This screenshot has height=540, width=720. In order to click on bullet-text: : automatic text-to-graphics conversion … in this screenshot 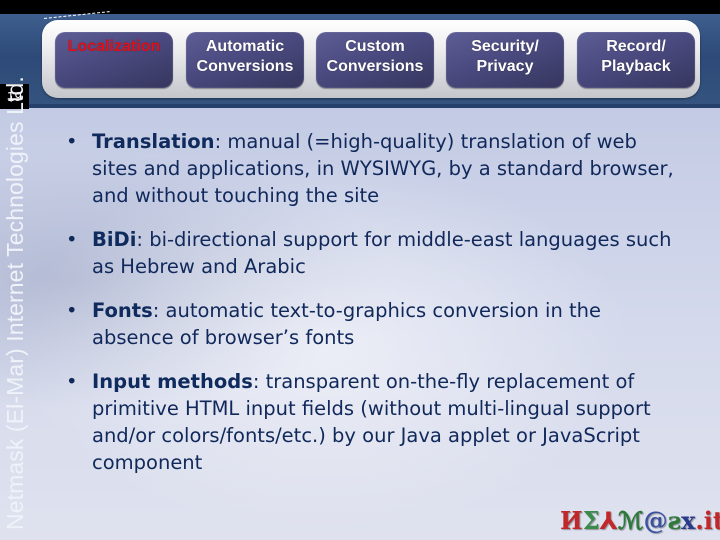, I will do `click(347, 324)`.